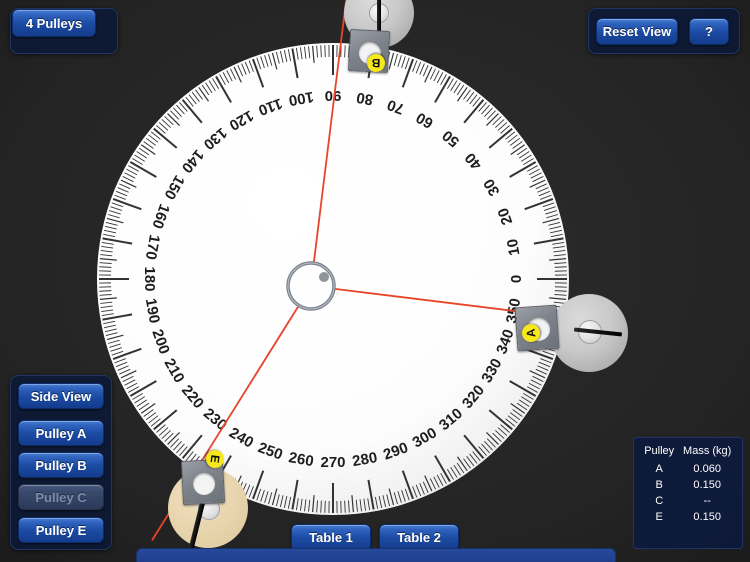 The height and width of the screenshot is (562, 750). I want to click on pulley-b: B, so click(380, 37).